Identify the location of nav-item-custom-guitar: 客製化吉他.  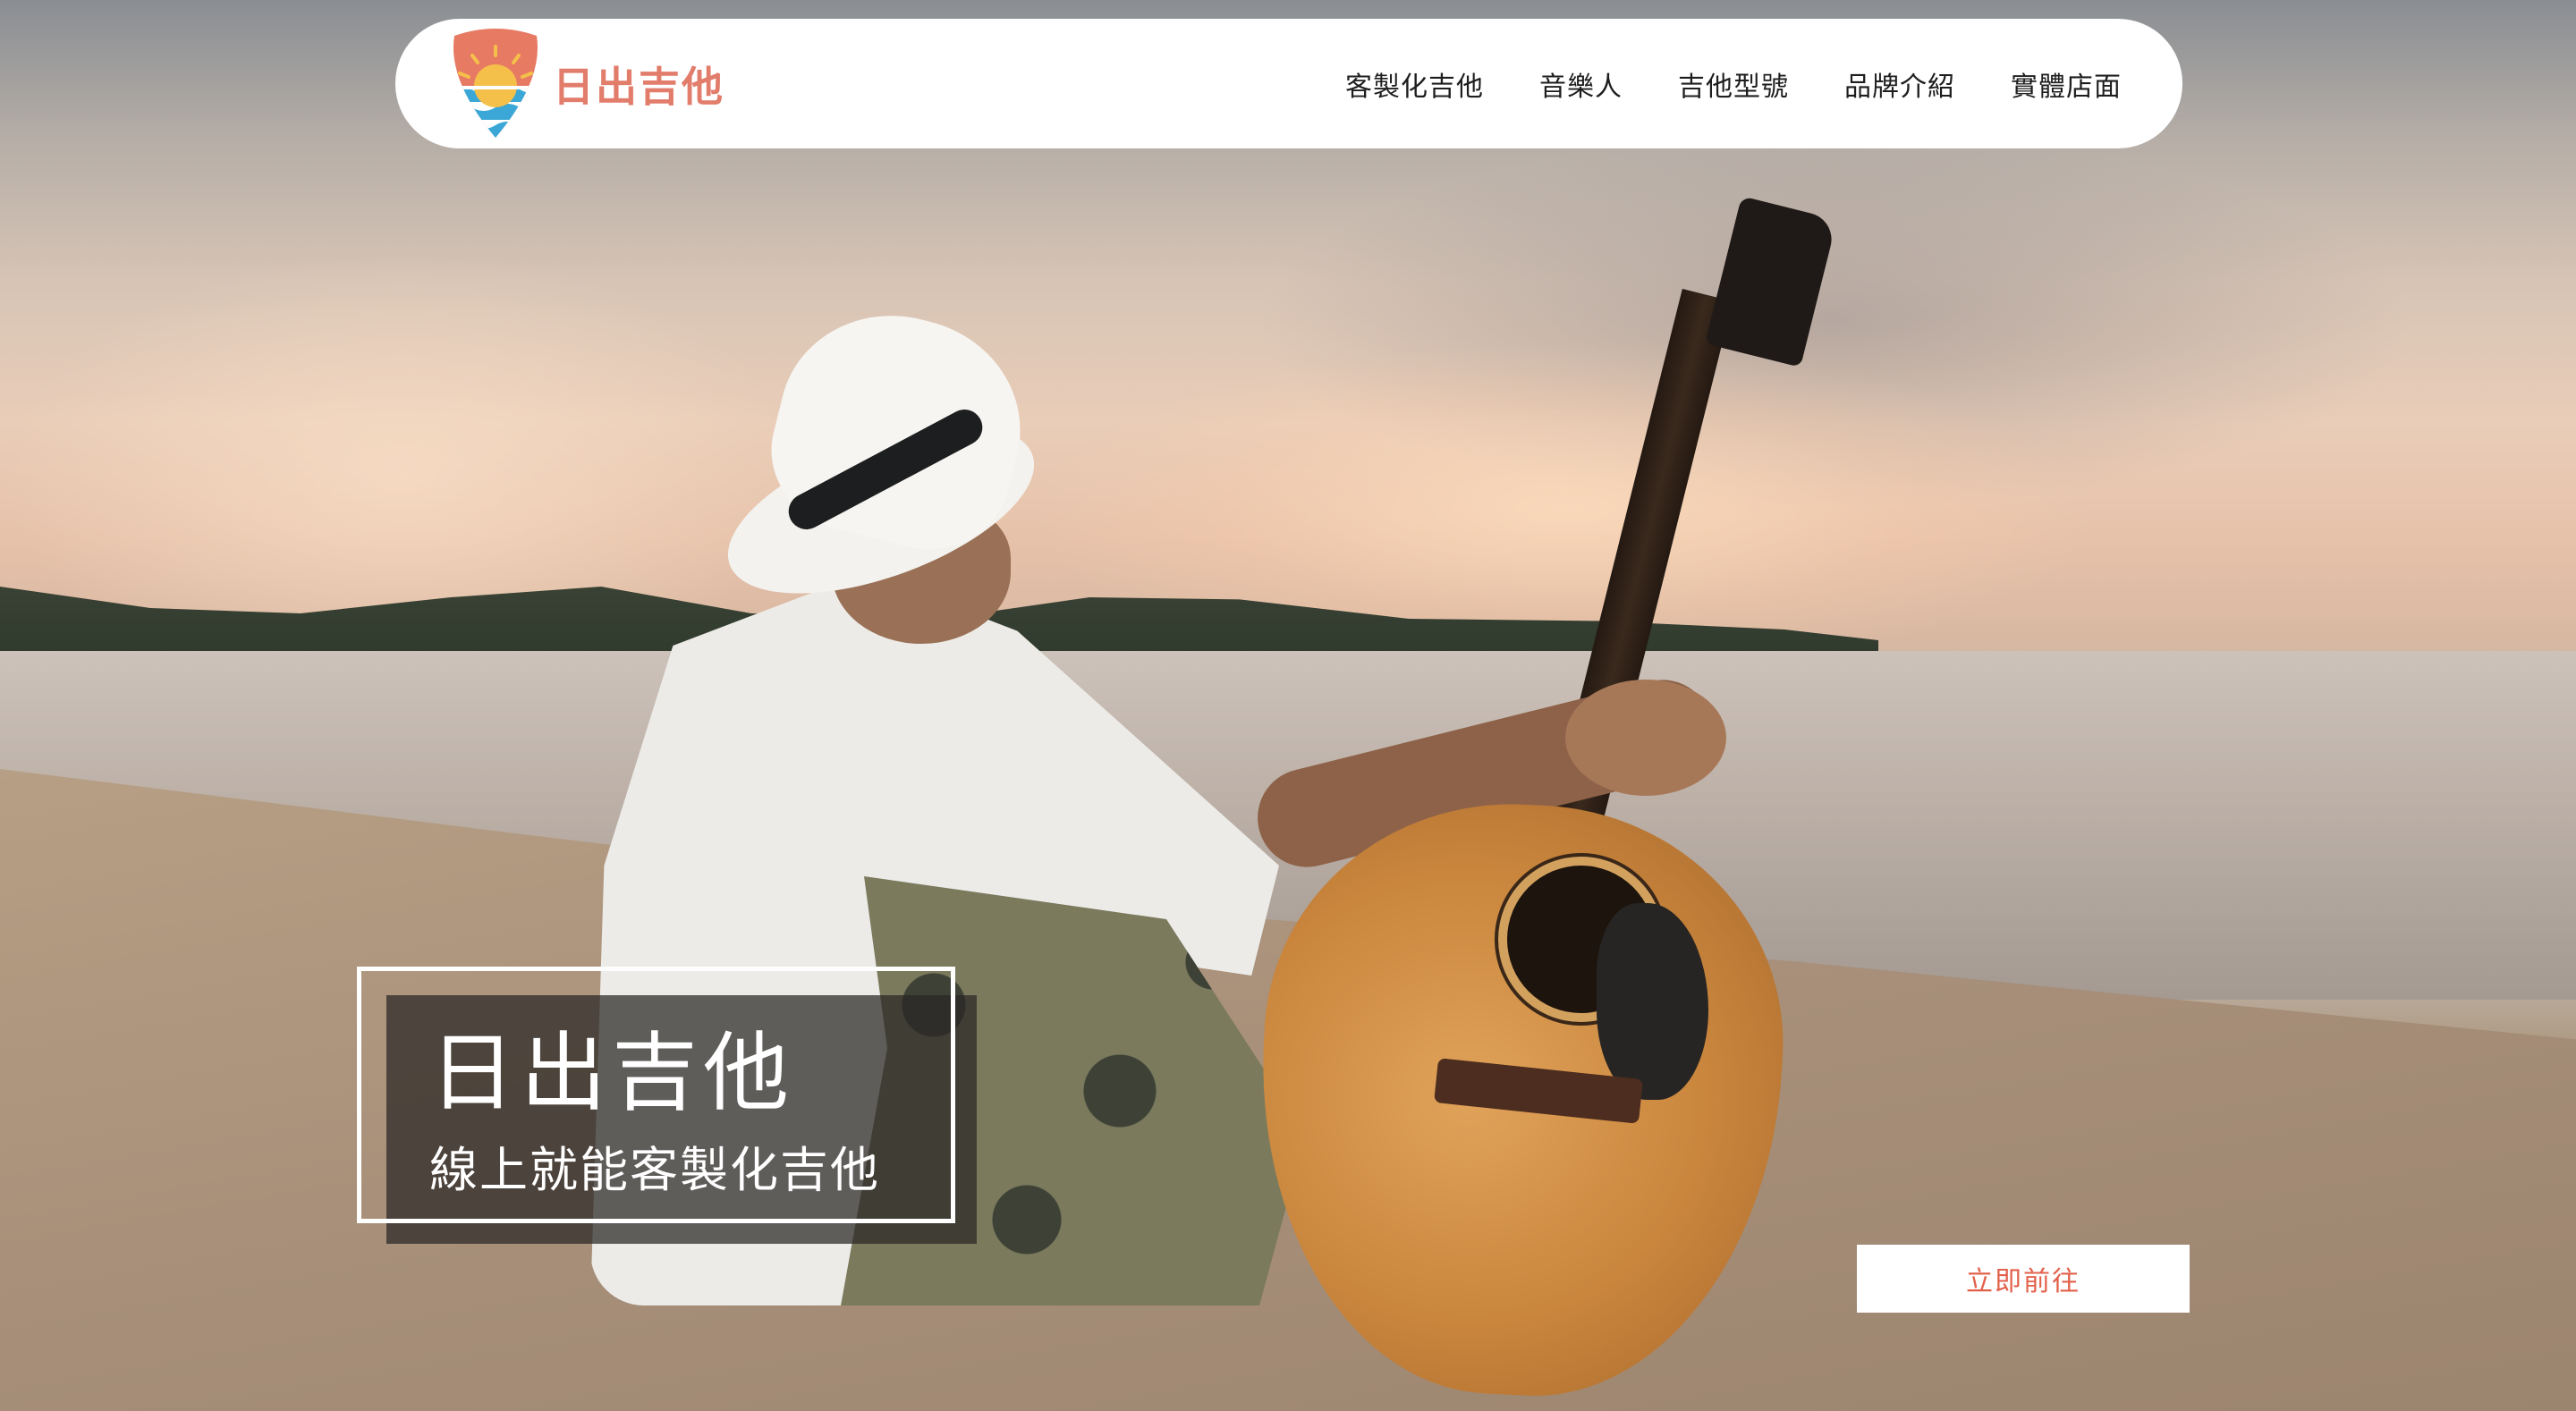
(1414, 84).